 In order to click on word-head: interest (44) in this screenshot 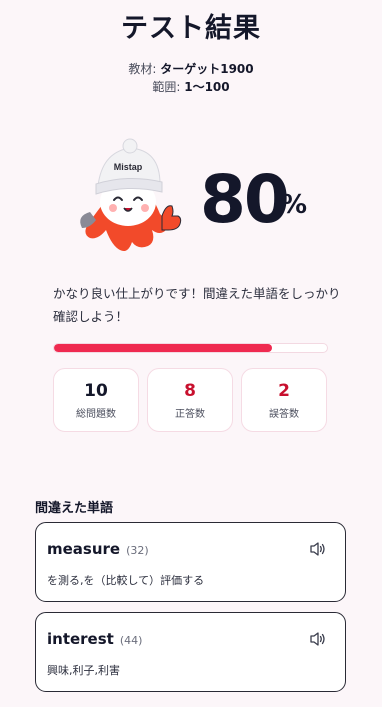, I will do `click(94, 639)`.